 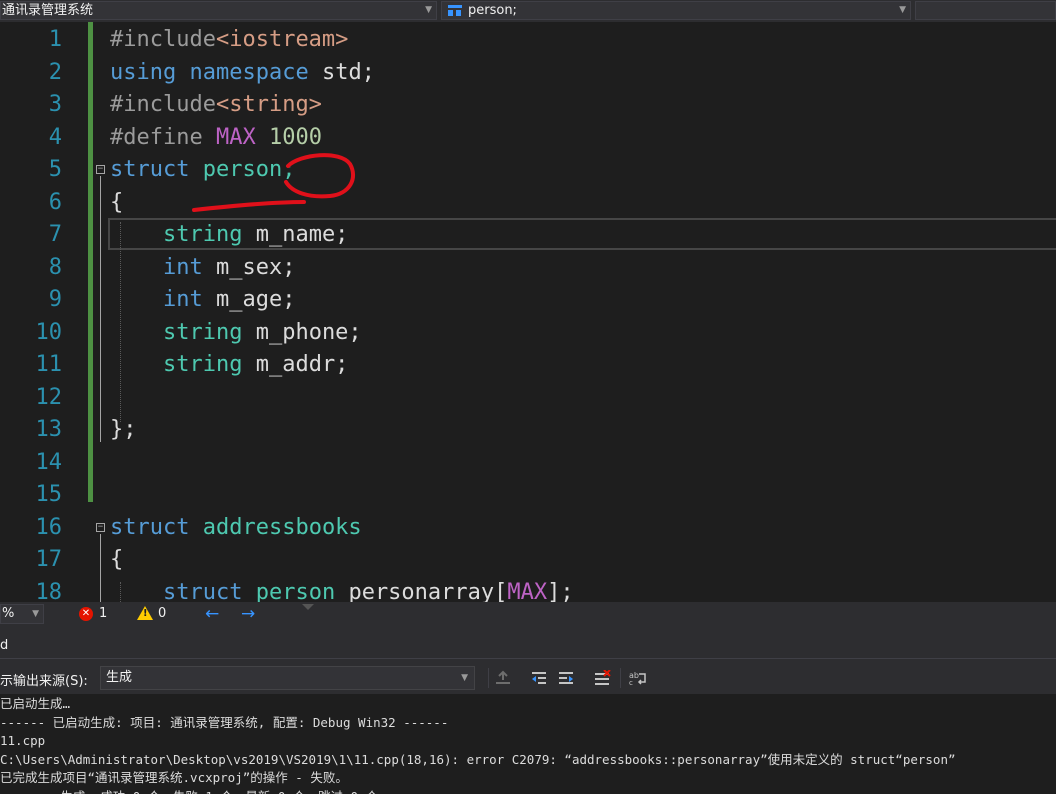 I want to click on dropdown-arrow-icon, so click(x=308, y=607).